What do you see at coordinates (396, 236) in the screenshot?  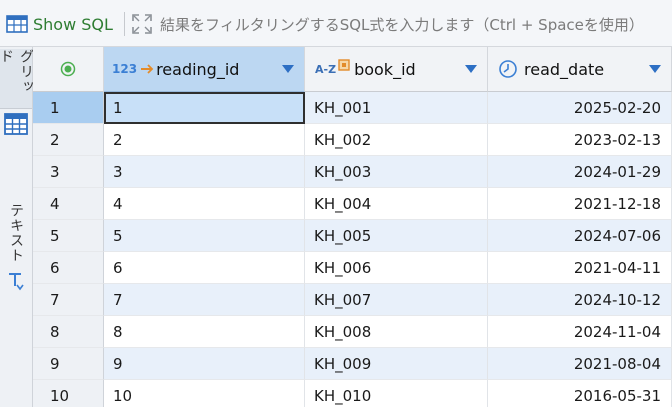 I see `cell-book-id: KH_005` at bounding box center [396, 236].